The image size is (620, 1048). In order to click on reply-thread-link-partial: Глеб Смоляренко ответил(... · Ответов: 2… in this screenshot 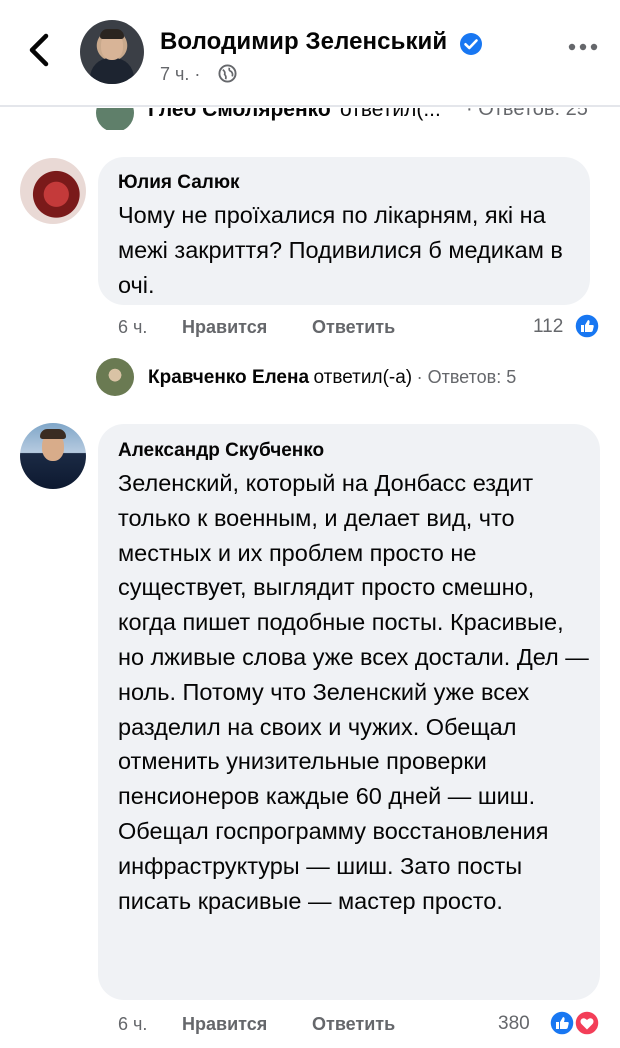, I will do `click(310, 119)`.